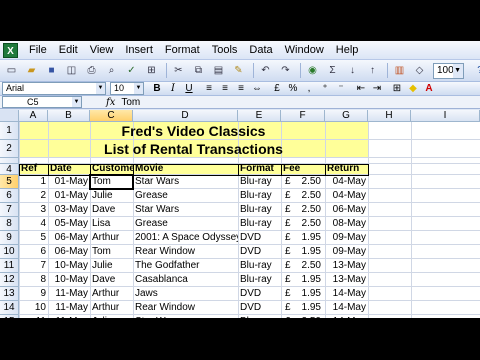  I want to click on sort-descending-icon: ↑, so click(372, 70).